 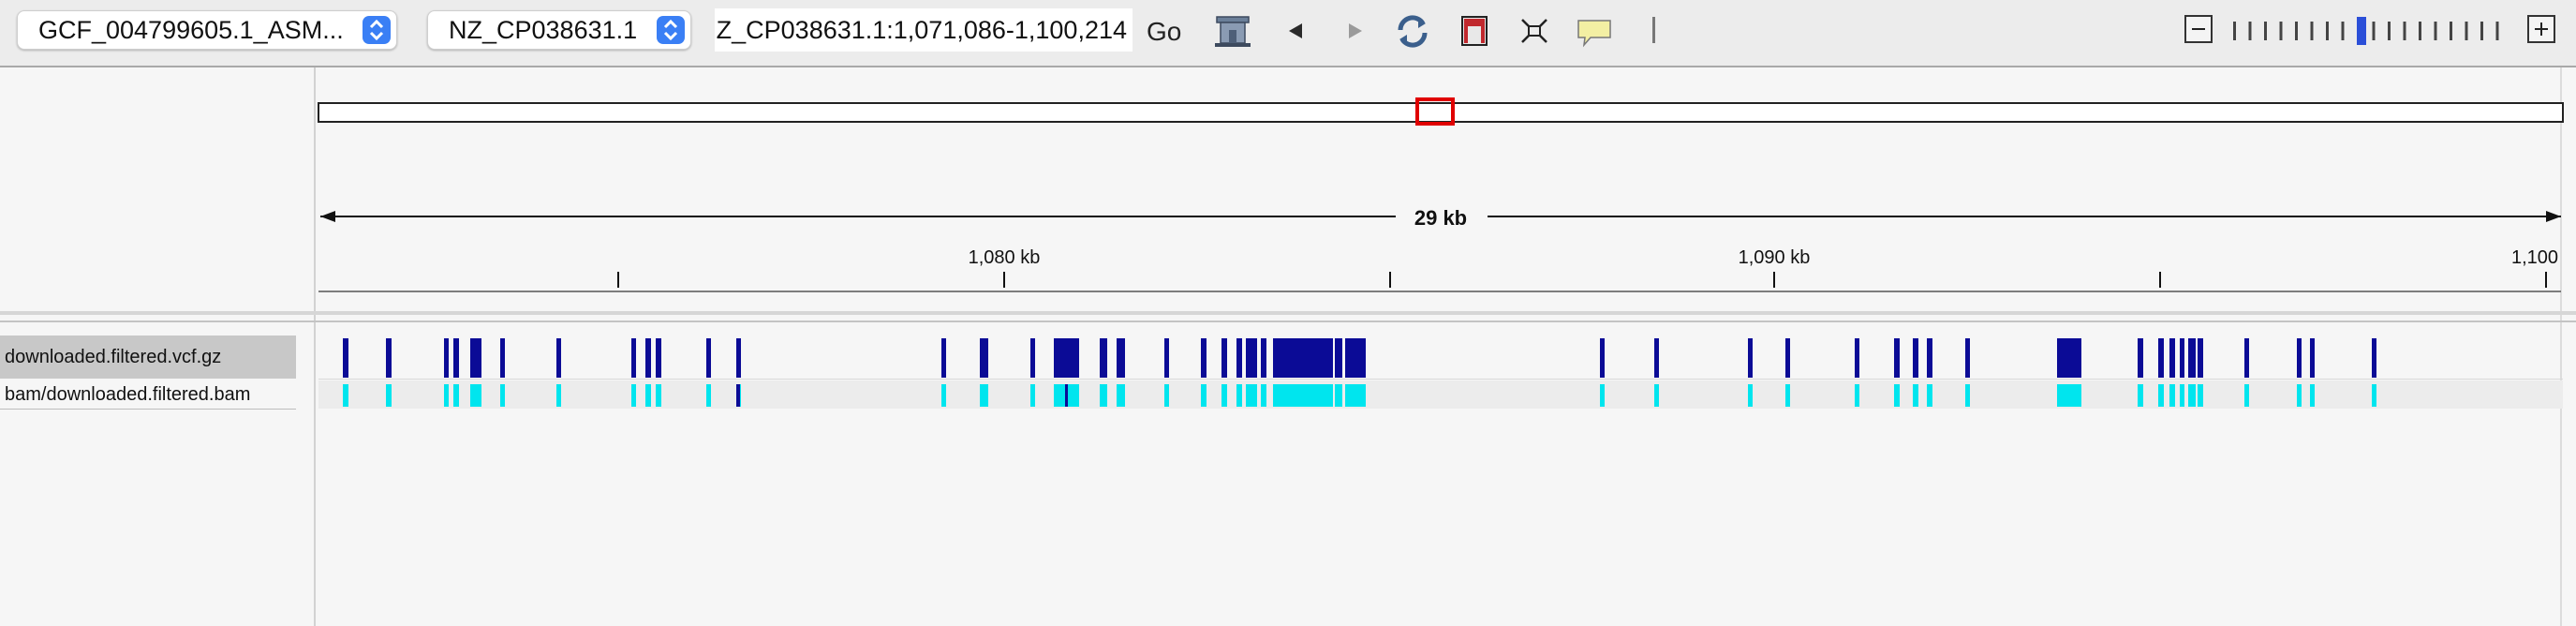 I want to click on read-mark, so click(x=1066, y=396).